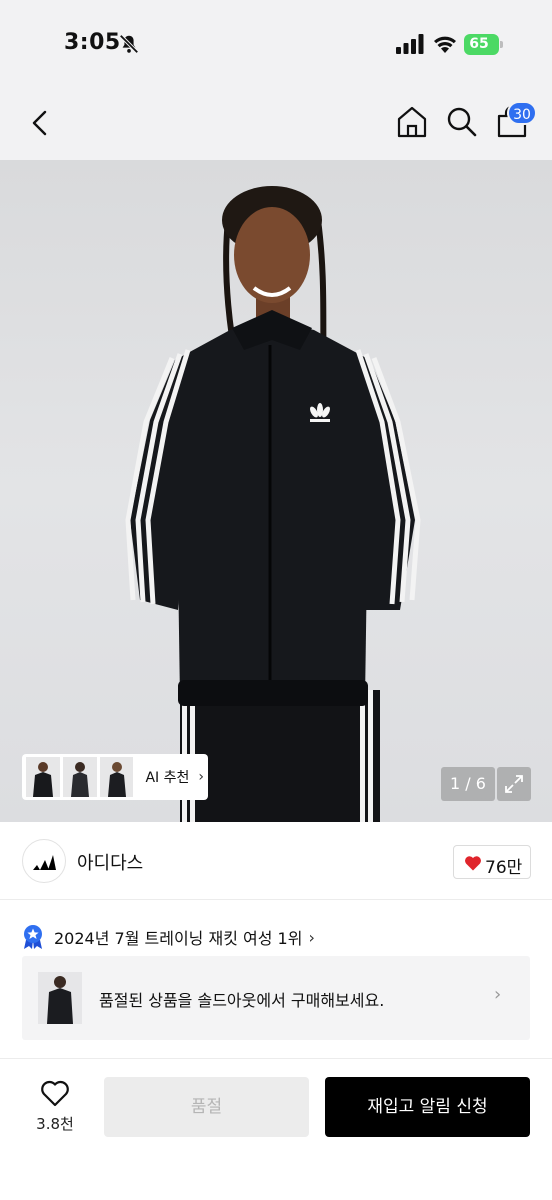 This screenshot has width=552, height=1200. I want to click on image-counter: 1 / 6, so click(468, 784).